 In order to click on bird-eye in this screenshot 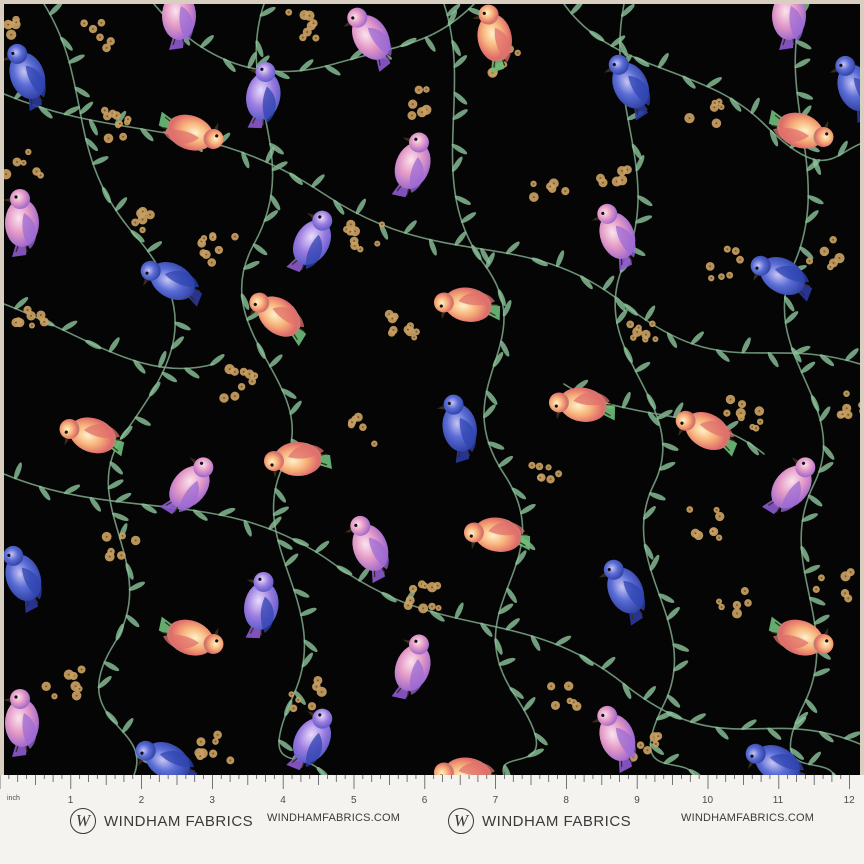, I will do `click(272, 465)`.